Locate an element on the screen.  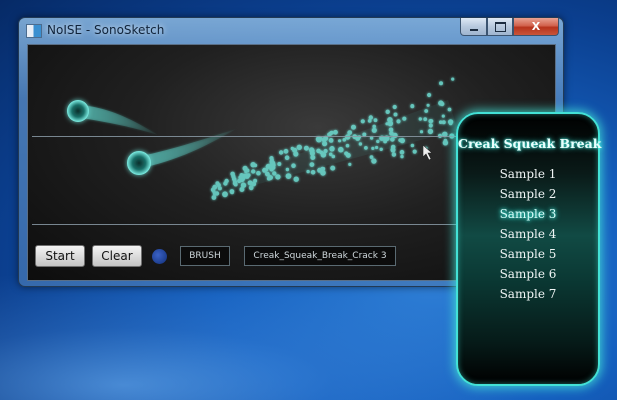
sample-item: Sample 6 is located at coordinates (528, 274).